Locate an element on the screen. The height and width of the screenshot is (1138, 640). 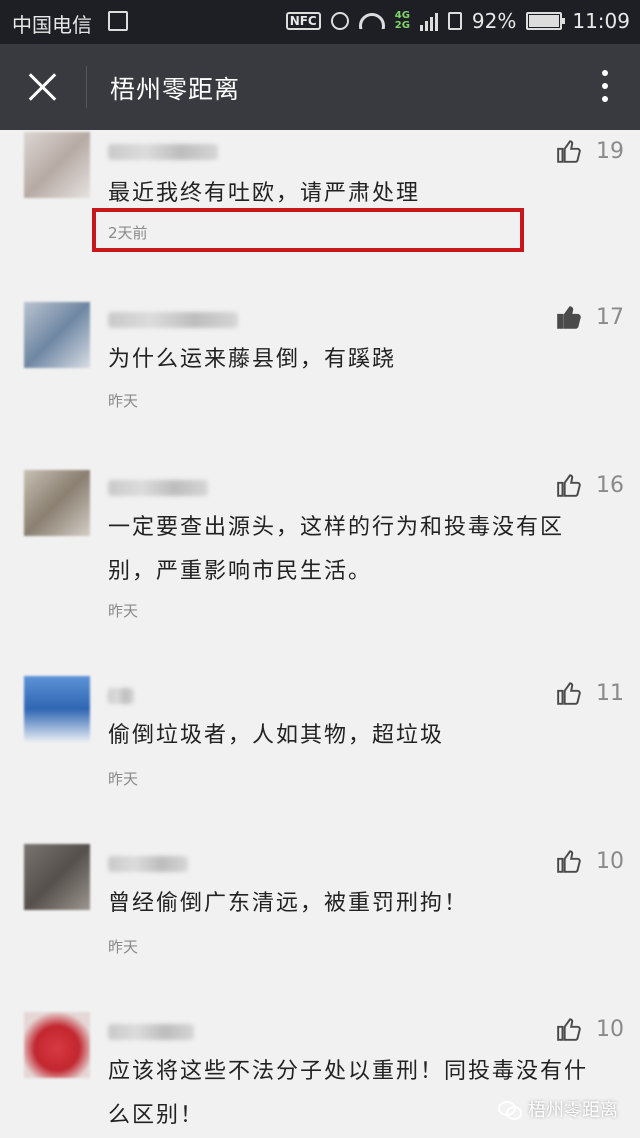
like-count: 19 is located at coordinates (610, 151).